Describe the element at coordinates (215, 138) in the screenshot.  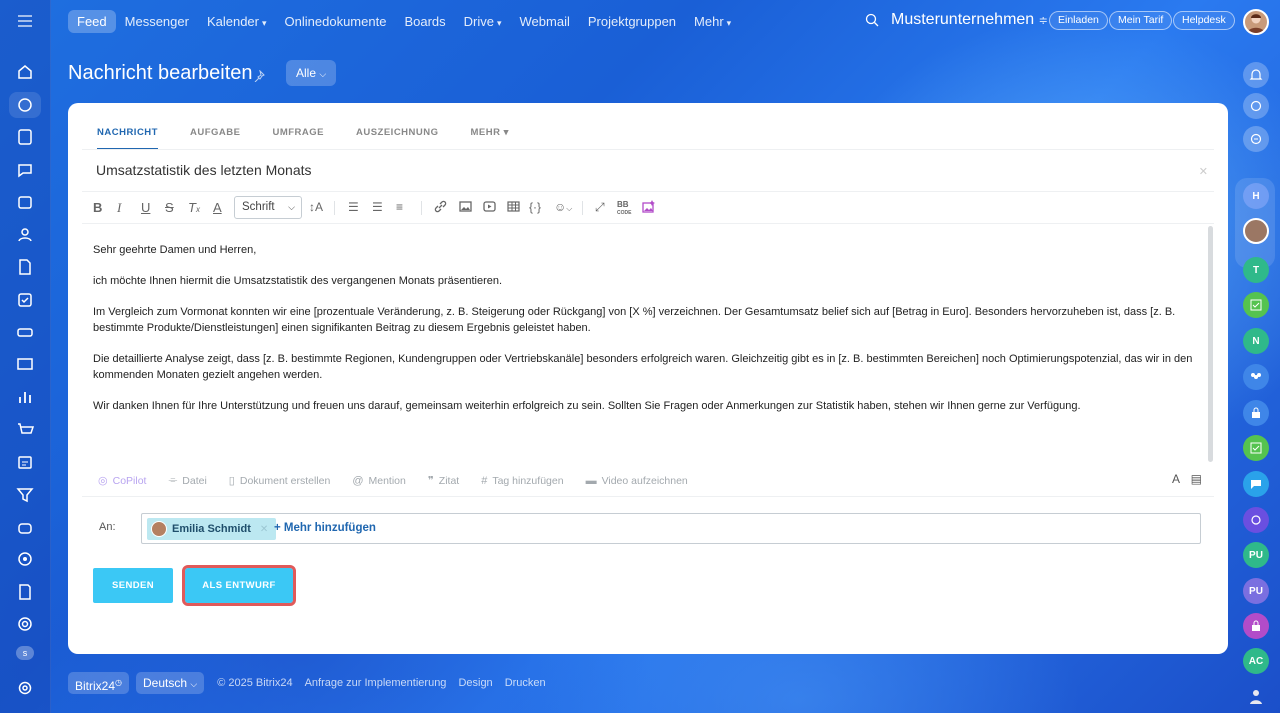
I see `tab-aufgabe: AUFGABE` at that location.